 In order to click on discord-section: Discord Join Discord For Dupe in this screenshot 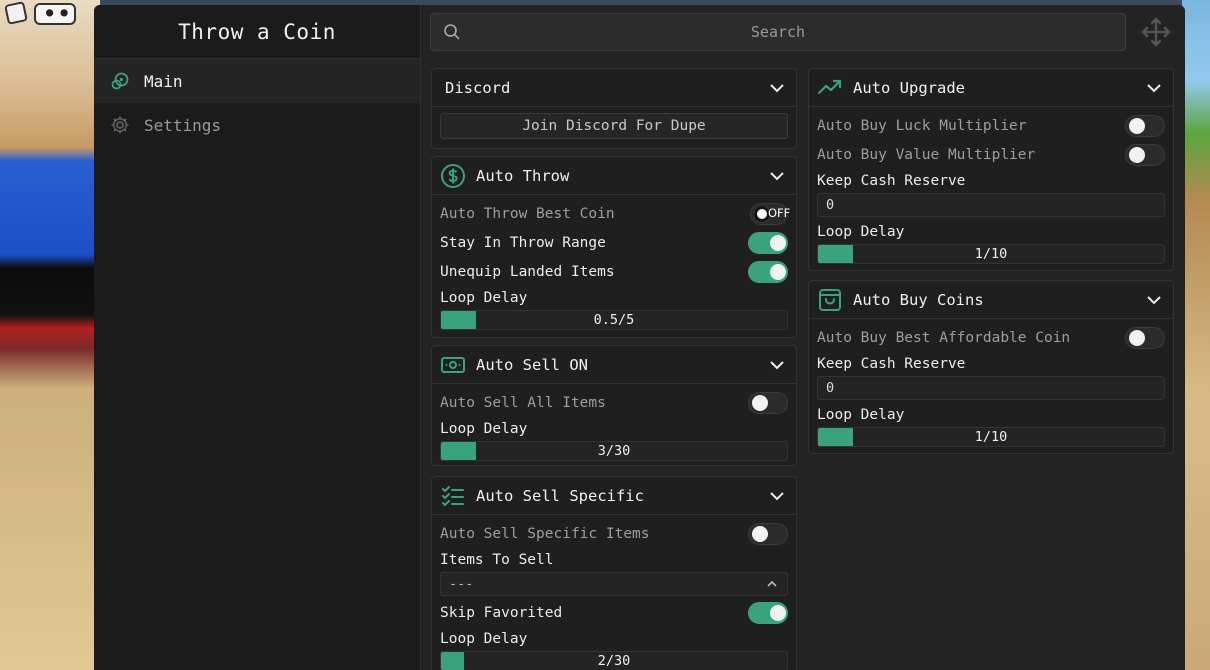, I will do `click(614, 108)`.